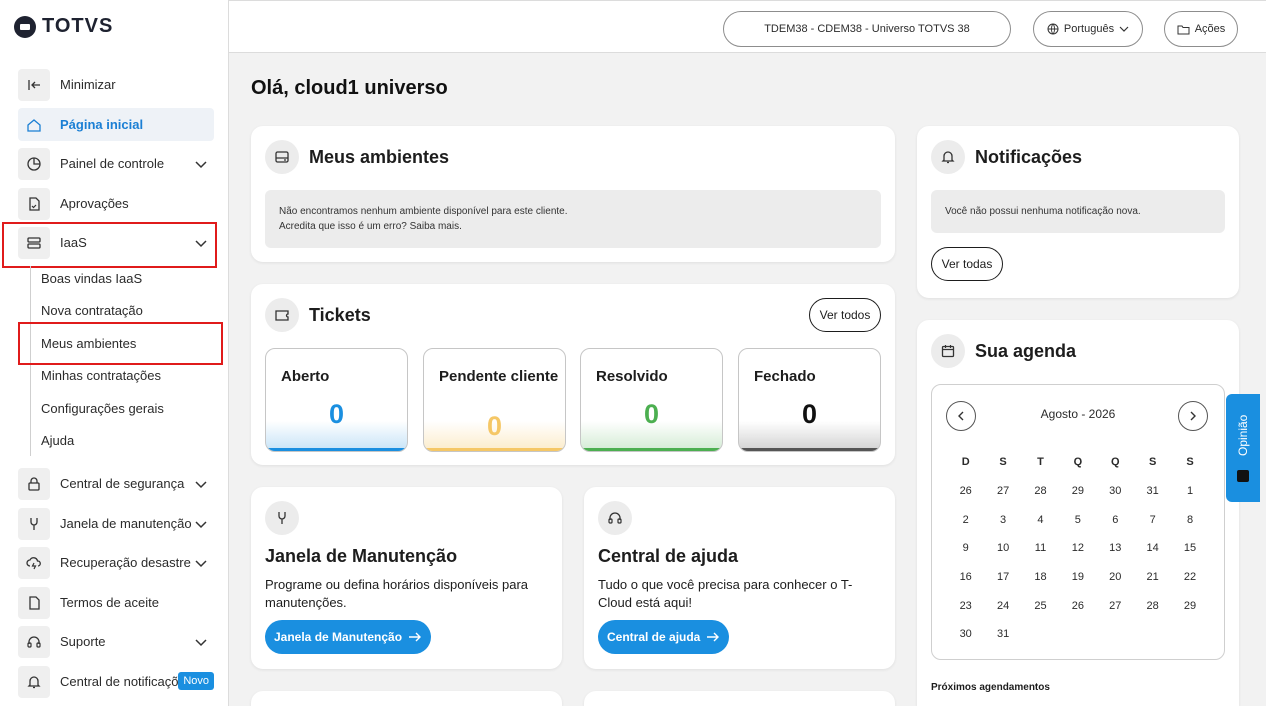  I want to click on help-button-label: Central de ajuda, so click(654, 637).